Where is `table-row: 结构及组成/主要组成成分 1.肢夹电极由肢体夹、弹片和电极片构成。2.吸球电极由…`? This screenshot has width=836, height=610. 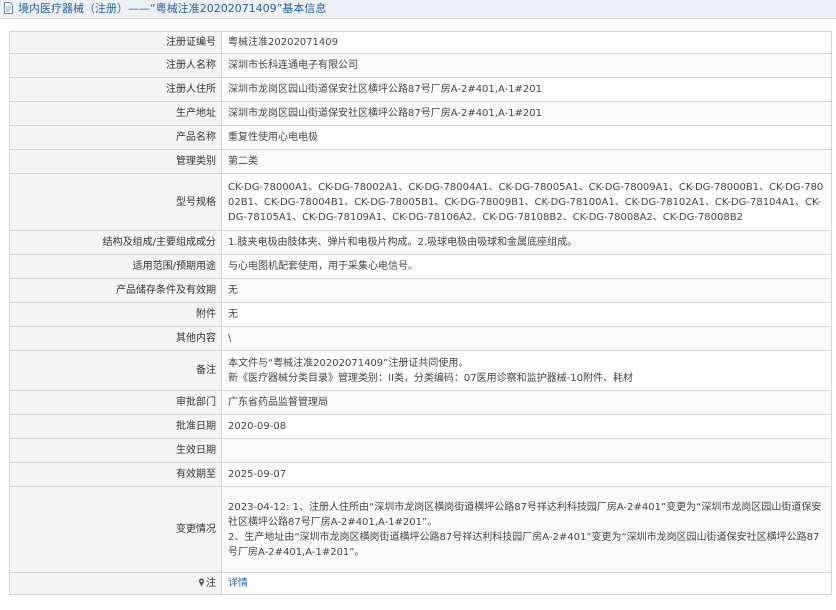
table-row: 结构及组成/主要组成成分 1.肢夹电极由肢体夹、弹片和电极片构成。2.吸球电极由… is located at coordinates (420, 242).